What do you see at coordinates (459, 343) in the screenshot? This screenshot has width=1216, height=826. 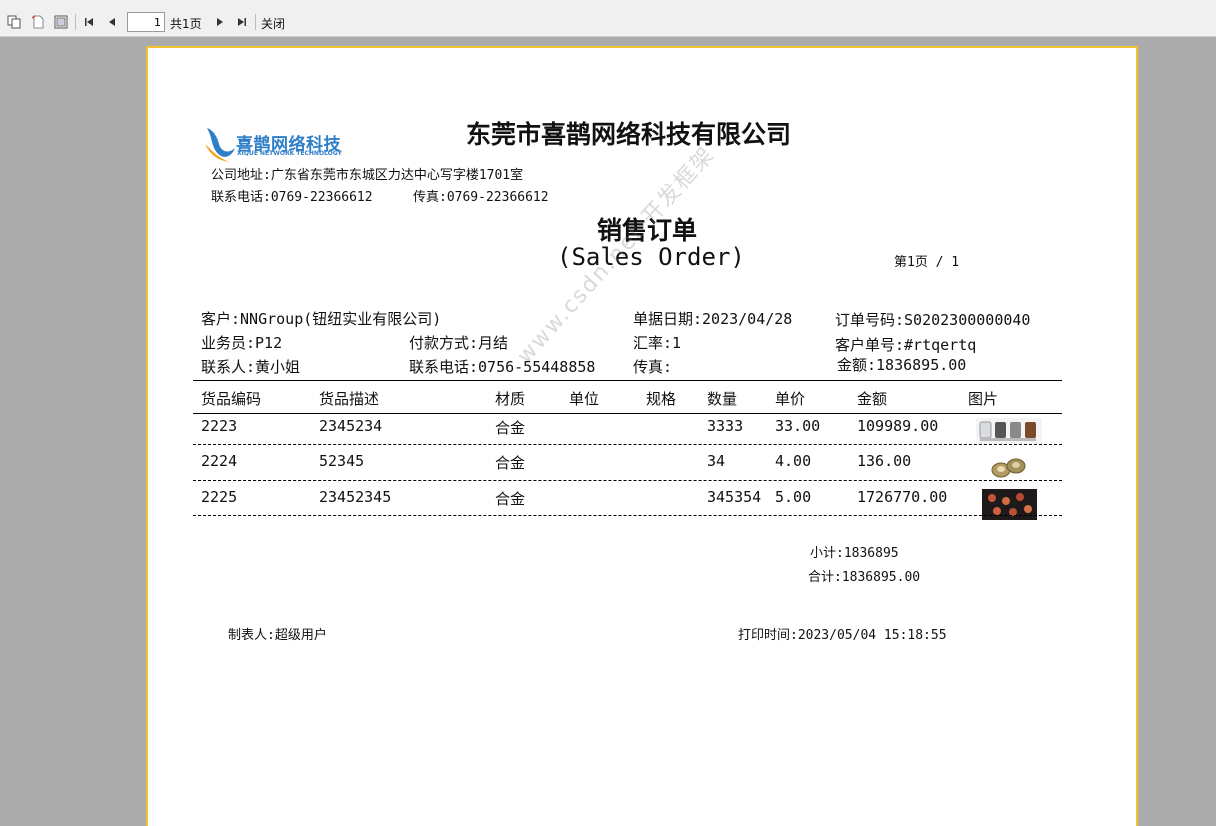 I see `payment-field: 付款方式:月结` at bounding box center [459, 343].